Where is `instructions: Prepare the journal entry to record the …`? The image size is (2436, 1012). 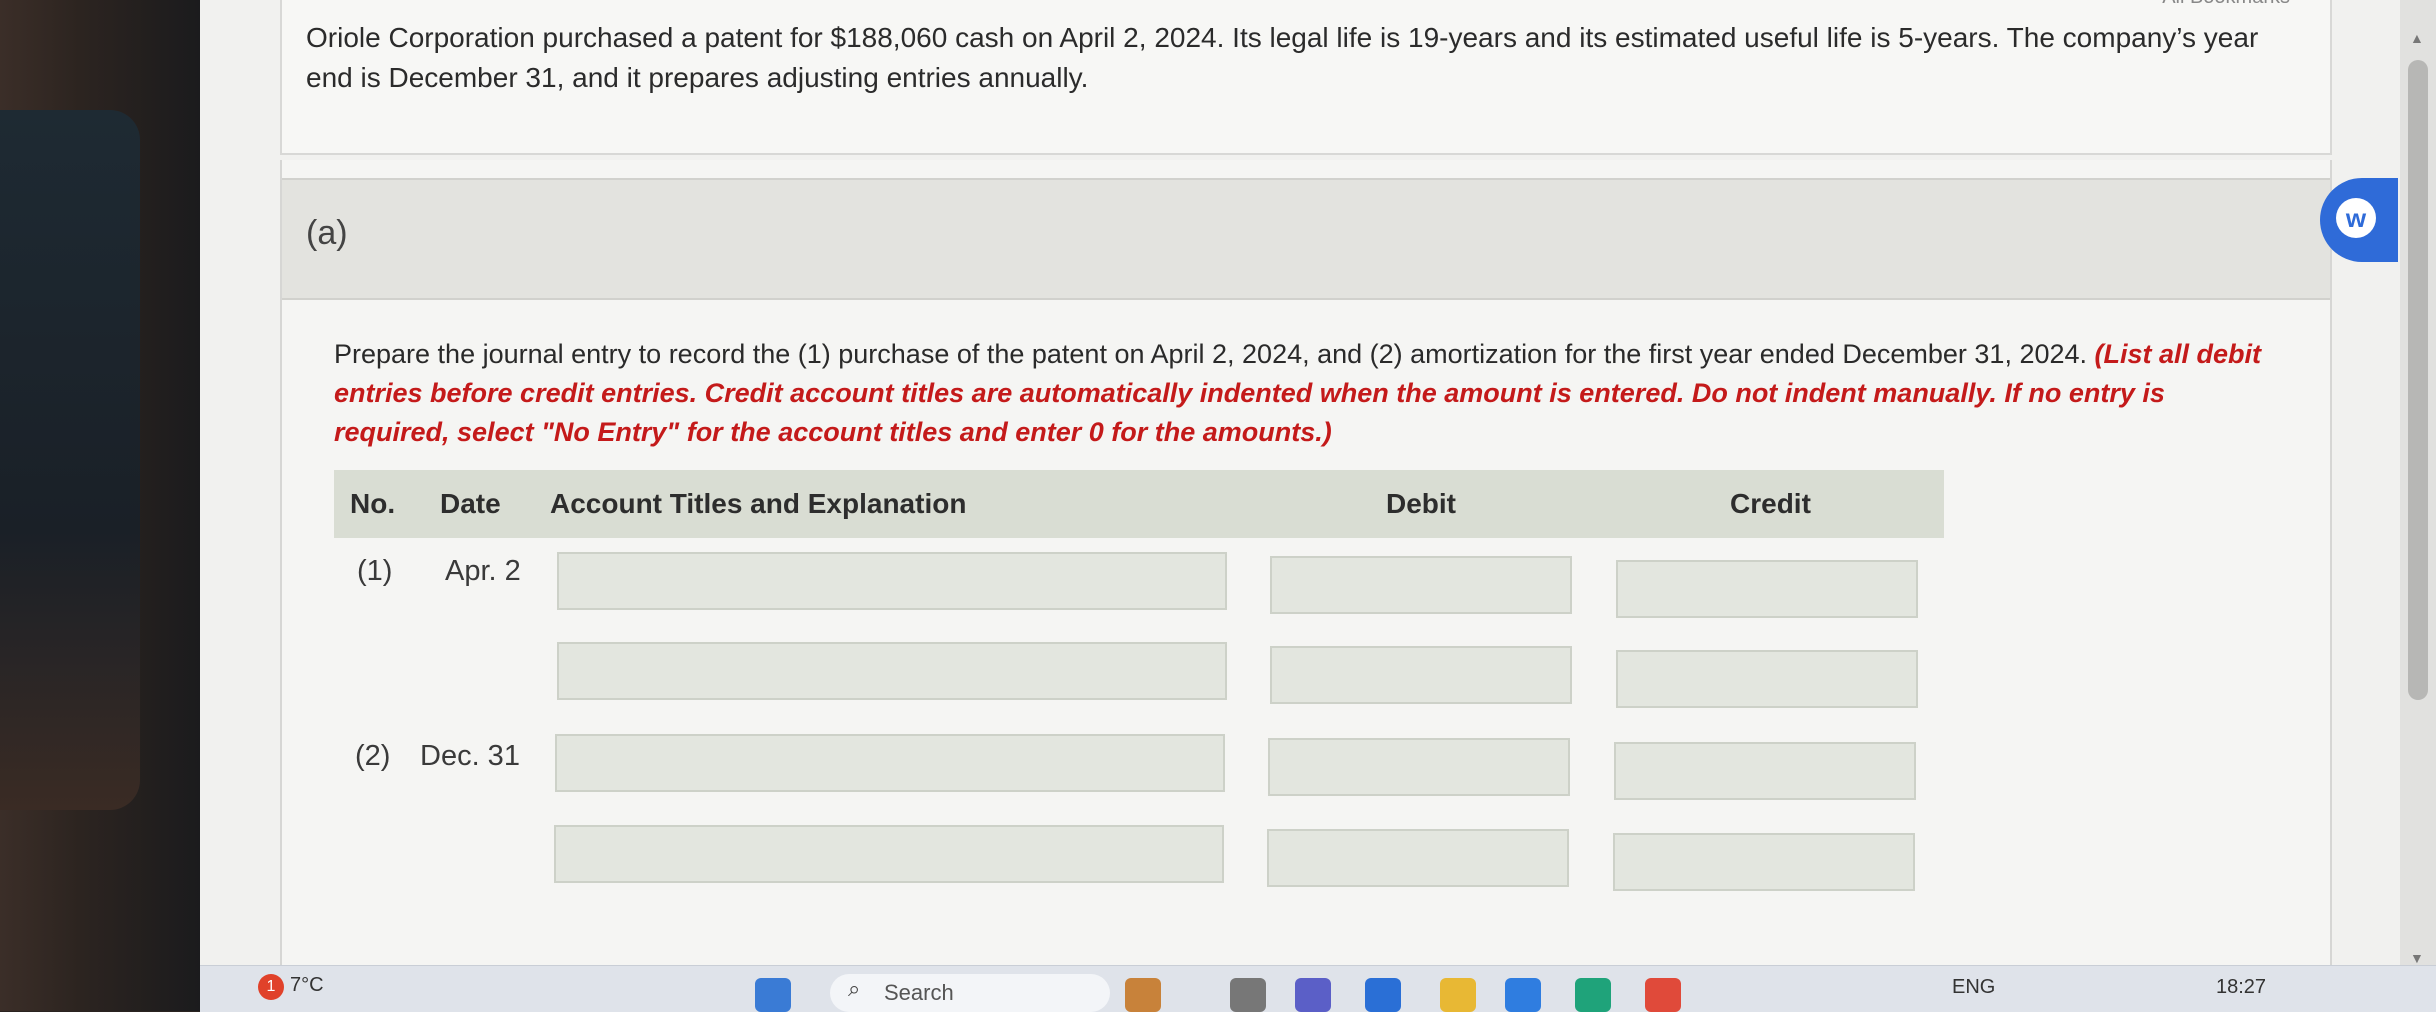 instructions: Prepare the journal entry to record the … is located at coordinates (1299, 393).